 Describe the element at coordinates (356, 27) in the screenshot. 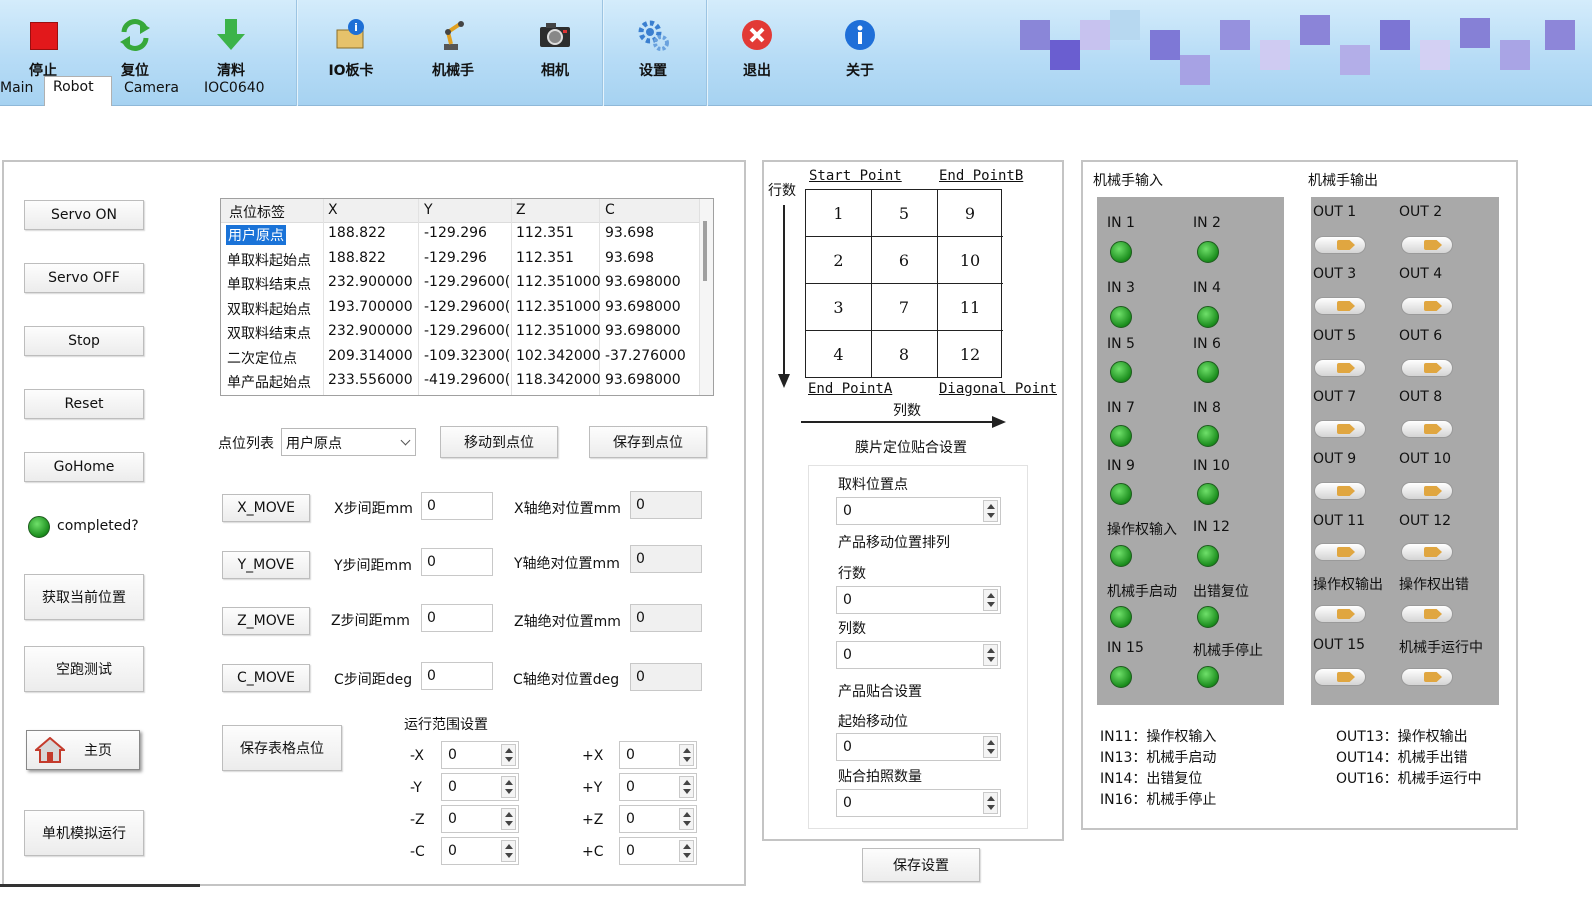

I see `svg-text: i` at that location.